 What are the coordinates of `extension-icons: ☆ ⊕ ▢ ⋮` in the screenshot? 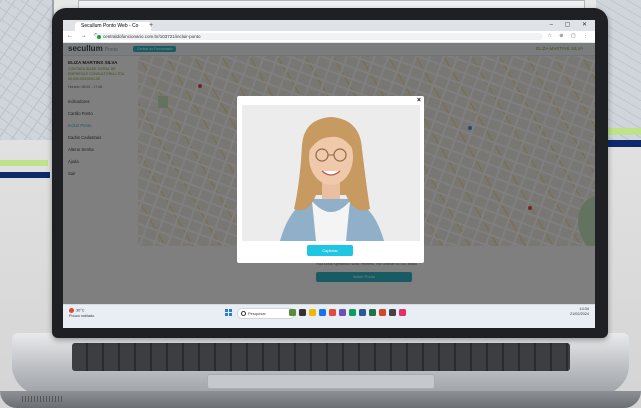 It's located at (569, 36).